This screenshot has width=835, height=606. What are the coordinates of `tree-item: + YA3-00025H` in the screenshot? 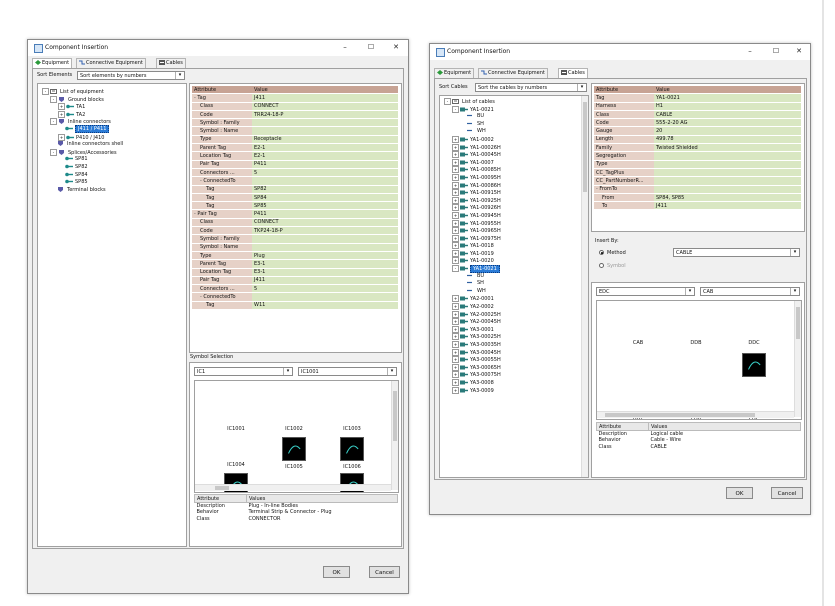 It's located at (472, 337).